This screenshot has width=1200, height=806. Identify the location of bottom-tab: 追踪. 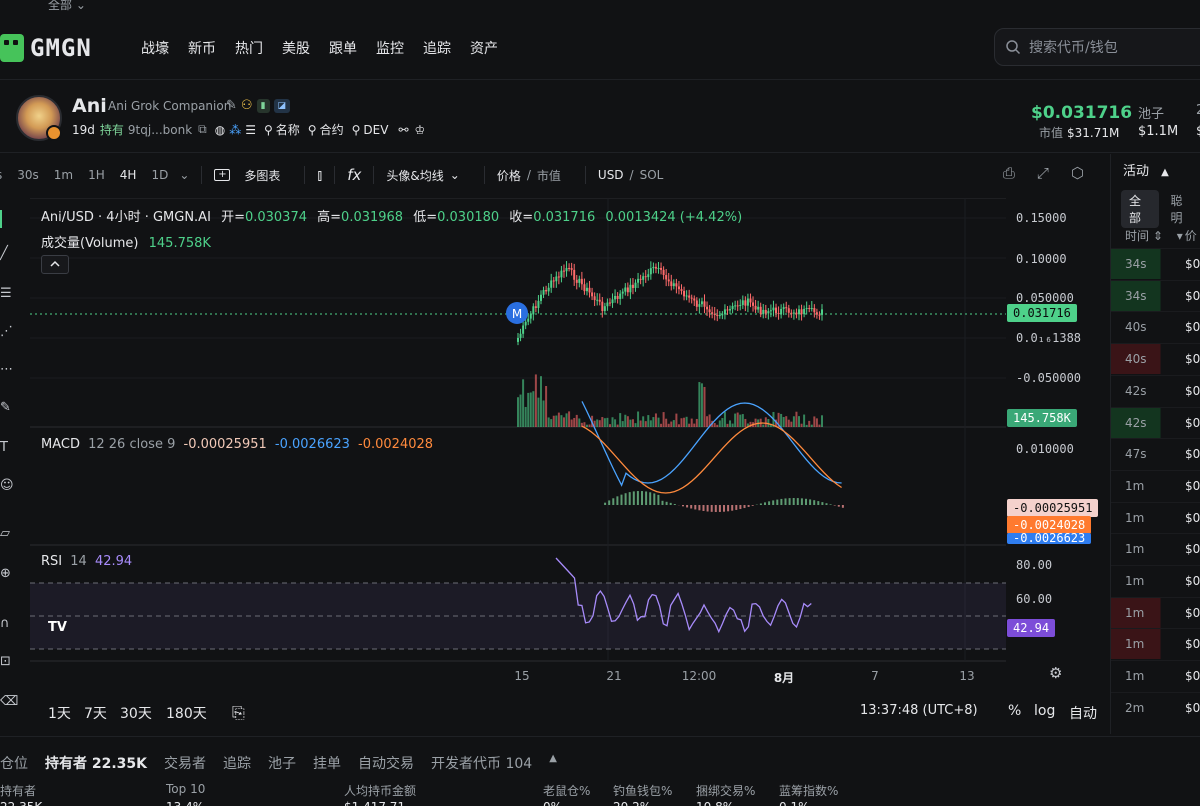
(237, 763).